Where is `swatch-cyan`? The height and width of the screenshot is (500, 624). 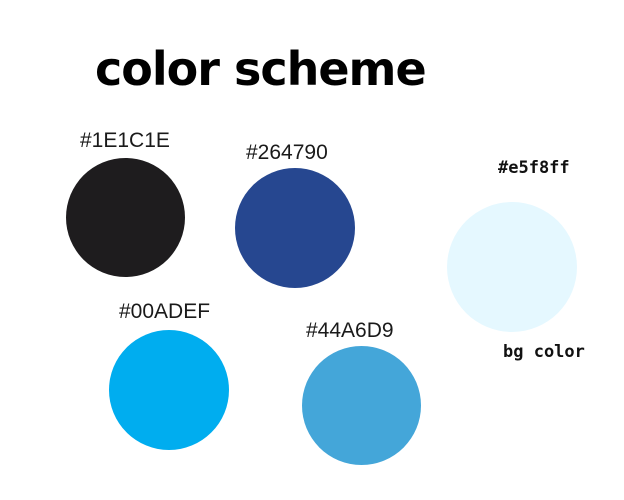
swatch-cyan is located at coordinates (169, 390).